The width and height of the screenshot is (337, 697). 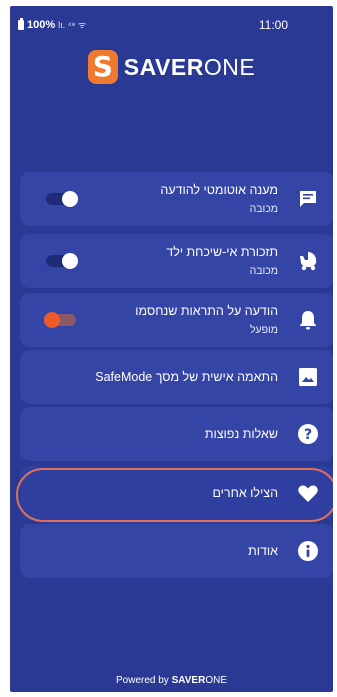 What do you see at coordinates (308, 199) in the screenshot?
I see `chat-reply-icon` at bounding box center [308, 199].